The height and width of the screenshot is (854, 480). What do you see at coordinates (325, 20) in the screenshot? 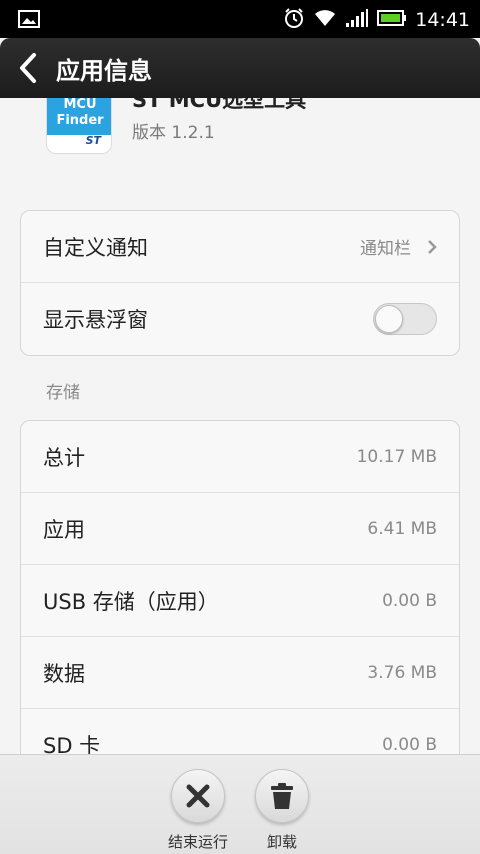
I see `wifi-icon` at bounding box center [325, 20].